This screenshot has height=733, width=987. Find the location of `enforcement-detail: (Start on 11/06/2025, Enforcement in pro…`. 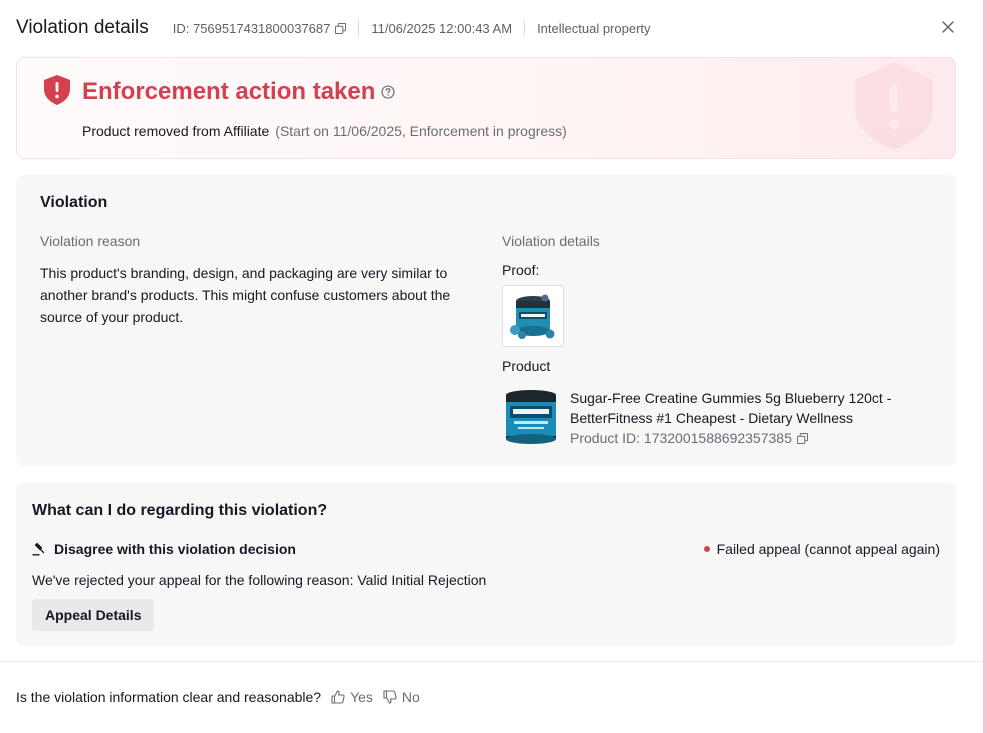

enforcement-detail: (Start on 11/06/2025, Enforcement in pro… is located at coordinates (421, 131).